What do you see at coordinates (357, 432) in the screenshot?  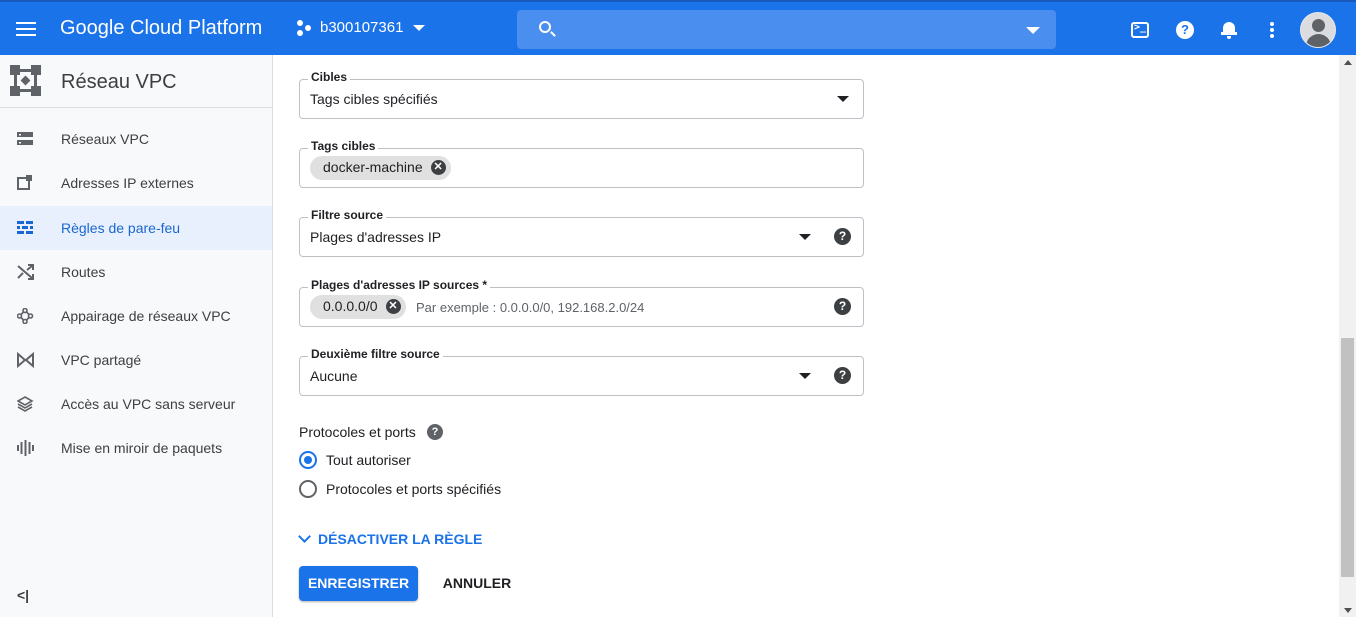 I see `protocols-heading: Protocoles et ports` at bounding box center [357, 432].